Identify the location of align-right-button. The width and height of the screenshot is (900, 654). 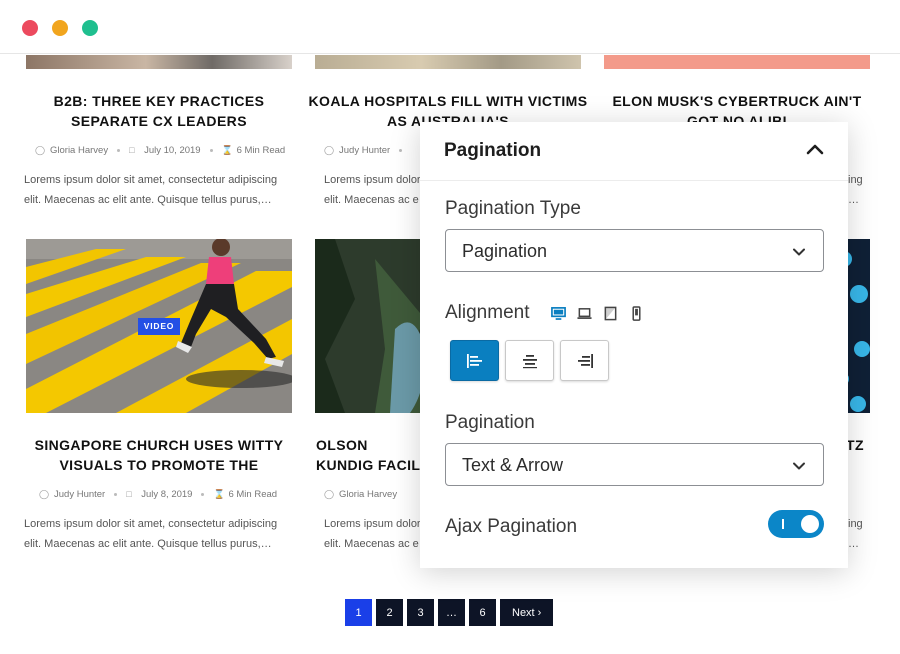
(584, 360).